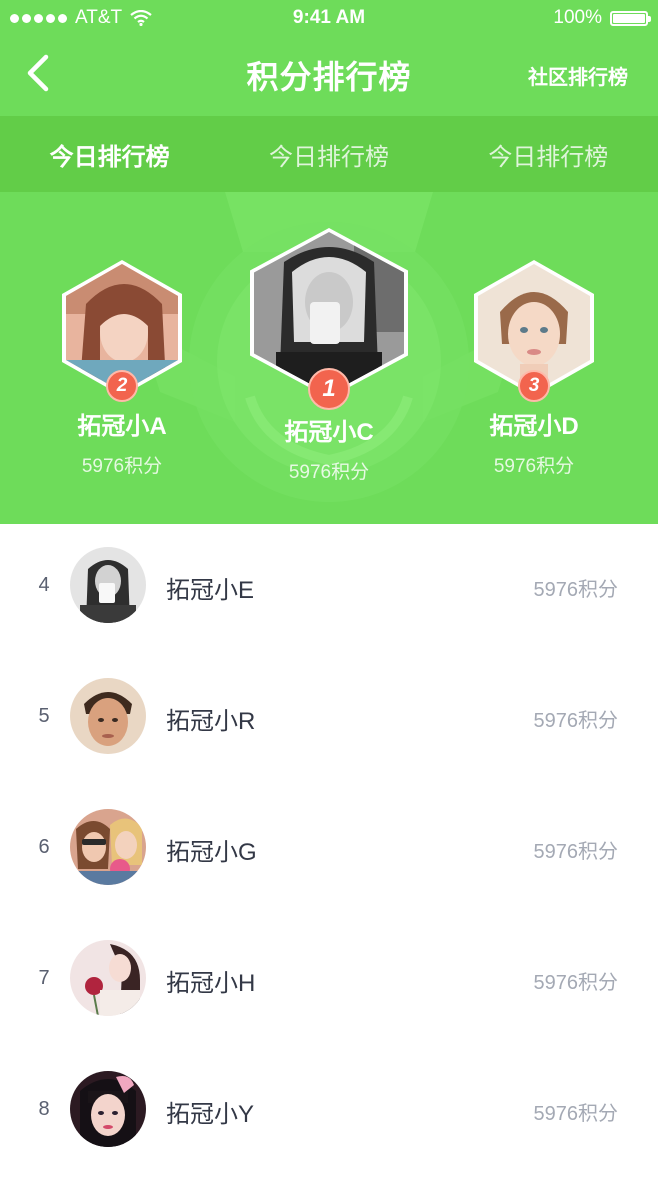 This screenshot has height=1179, width=658. Describe the element at coordinates (578, 75) in the screenshot. I see `community-ranking-link: 社区排行榜` at that location.